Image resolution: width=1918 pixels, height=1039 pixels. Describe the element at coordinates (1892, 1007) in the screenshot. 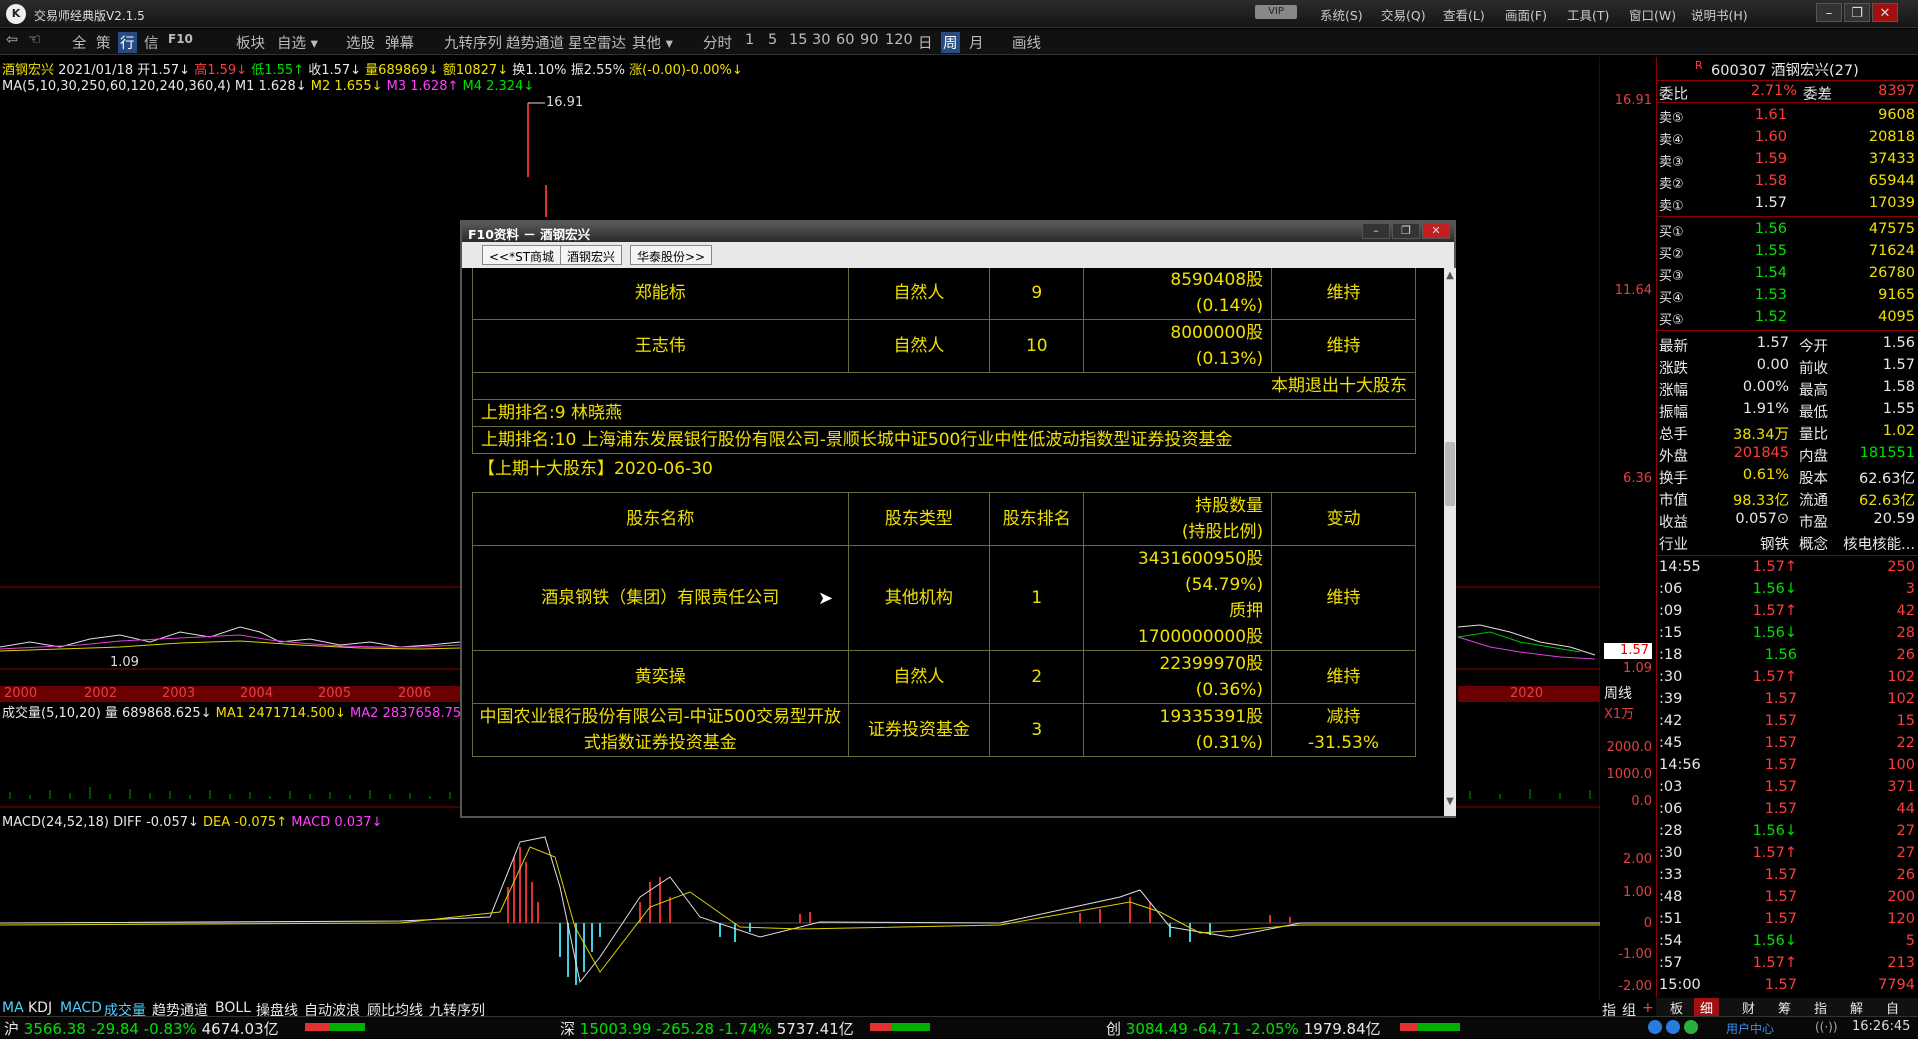

I see `qtab-self: 自` at that location.